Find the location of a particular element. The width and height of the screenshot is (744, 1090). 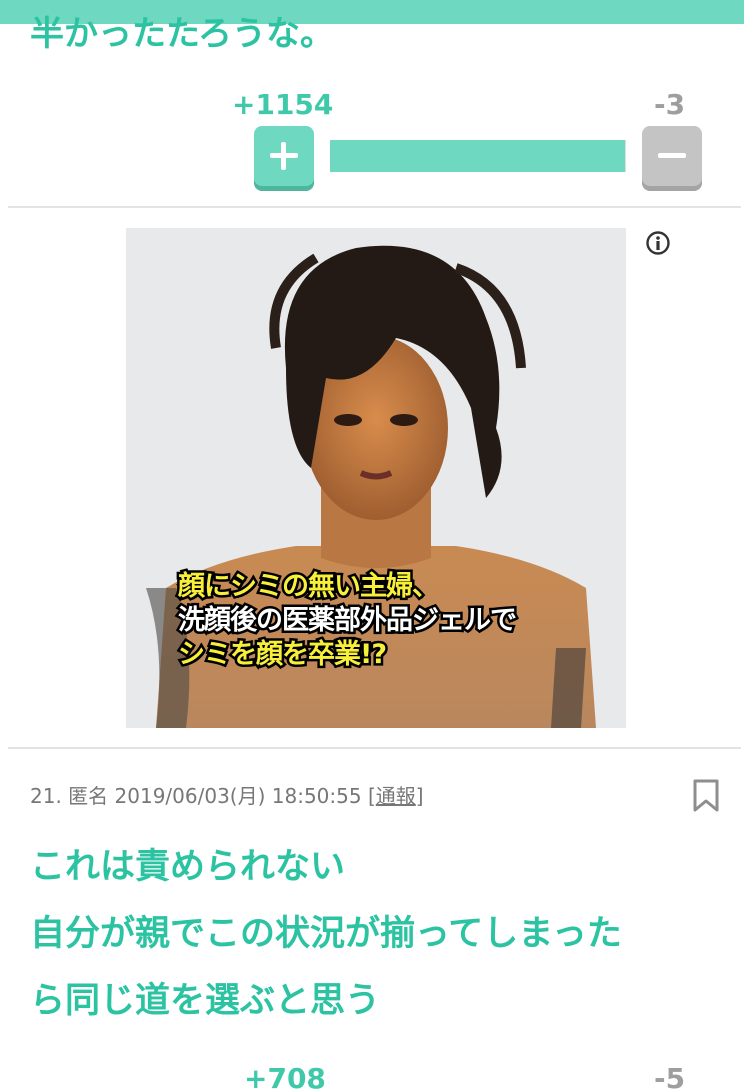

report-bracket-open: [ is located at coordinates (371, 796).